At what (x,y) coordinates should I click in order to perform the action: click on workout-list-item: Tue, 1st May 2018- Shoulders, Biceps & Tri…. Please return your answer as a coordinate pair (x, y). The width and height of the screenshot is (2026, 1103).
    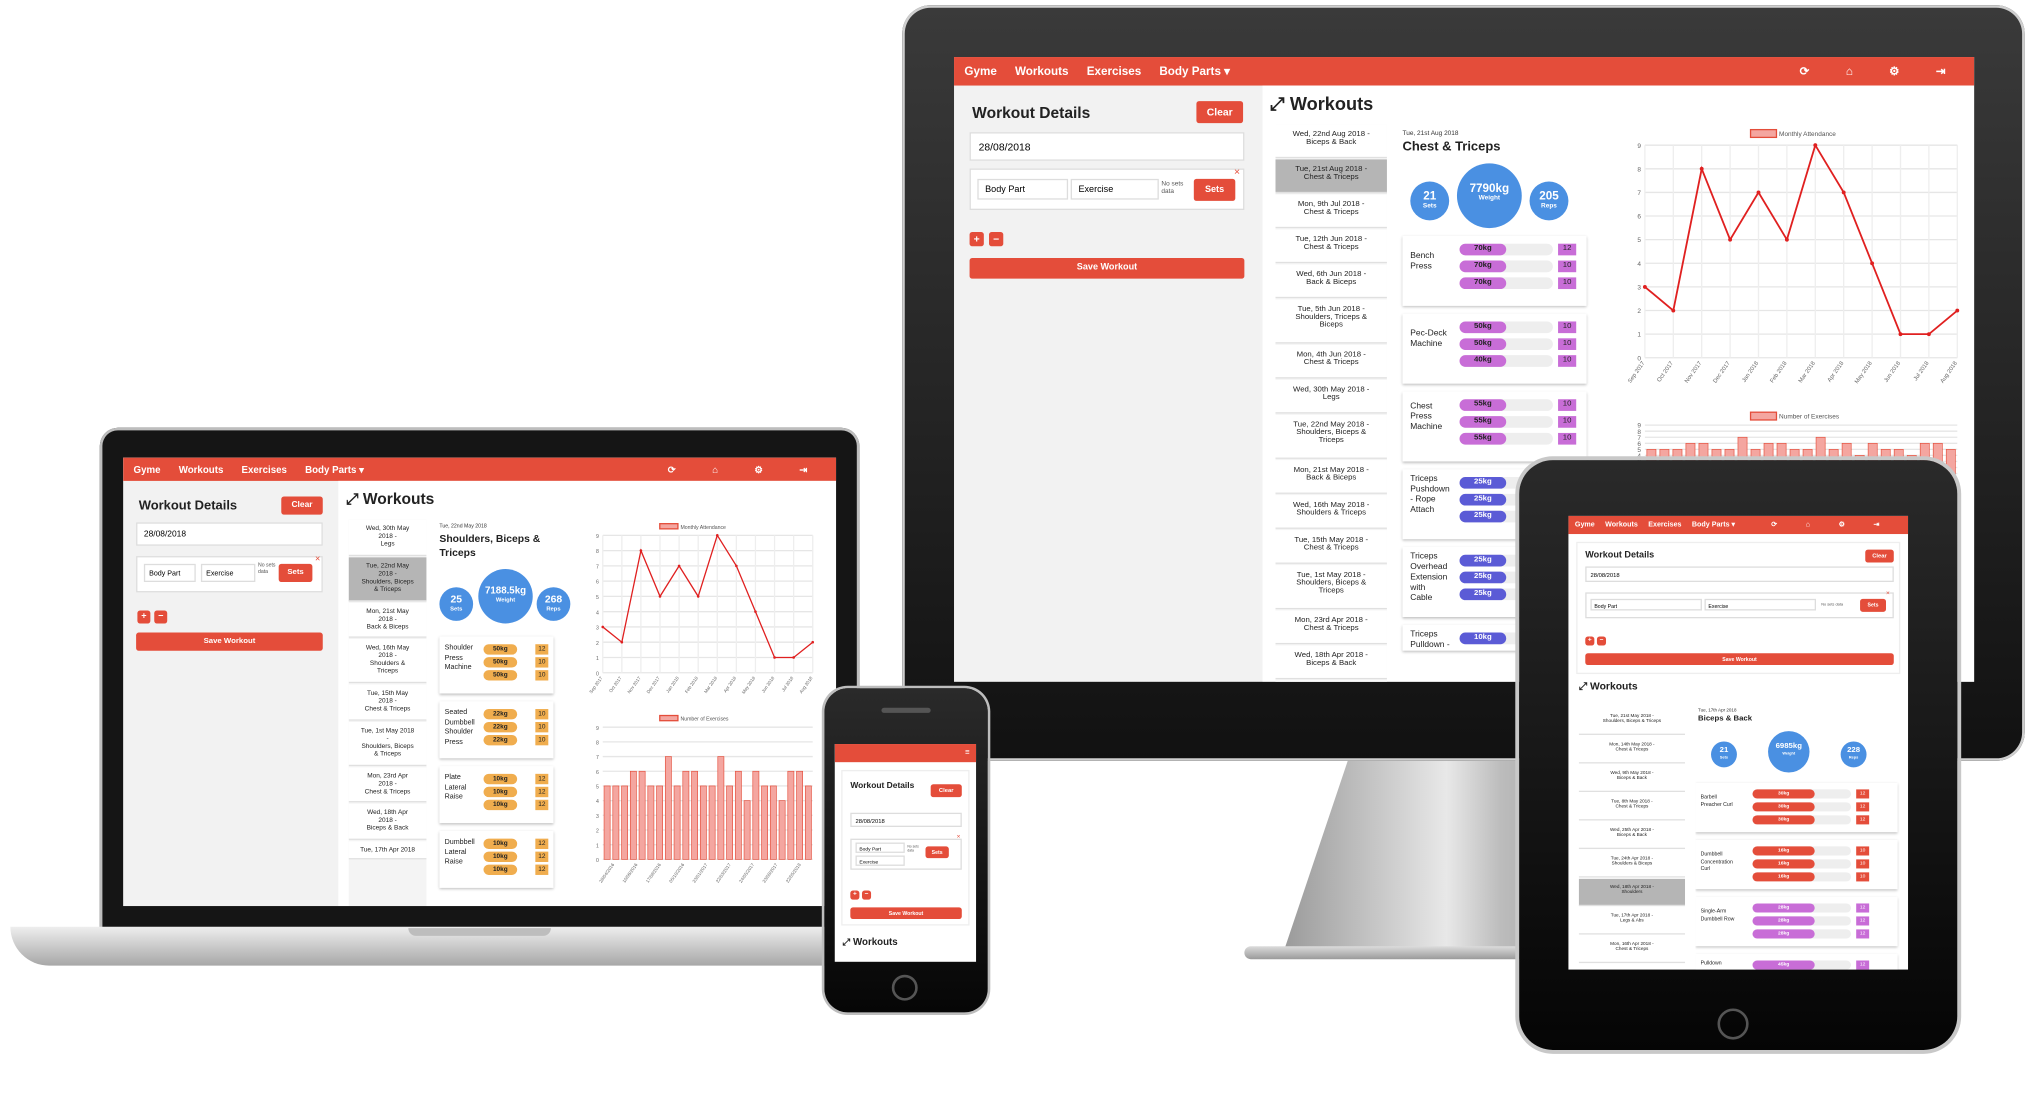
    Looking at the image, I should click on (387, 743).